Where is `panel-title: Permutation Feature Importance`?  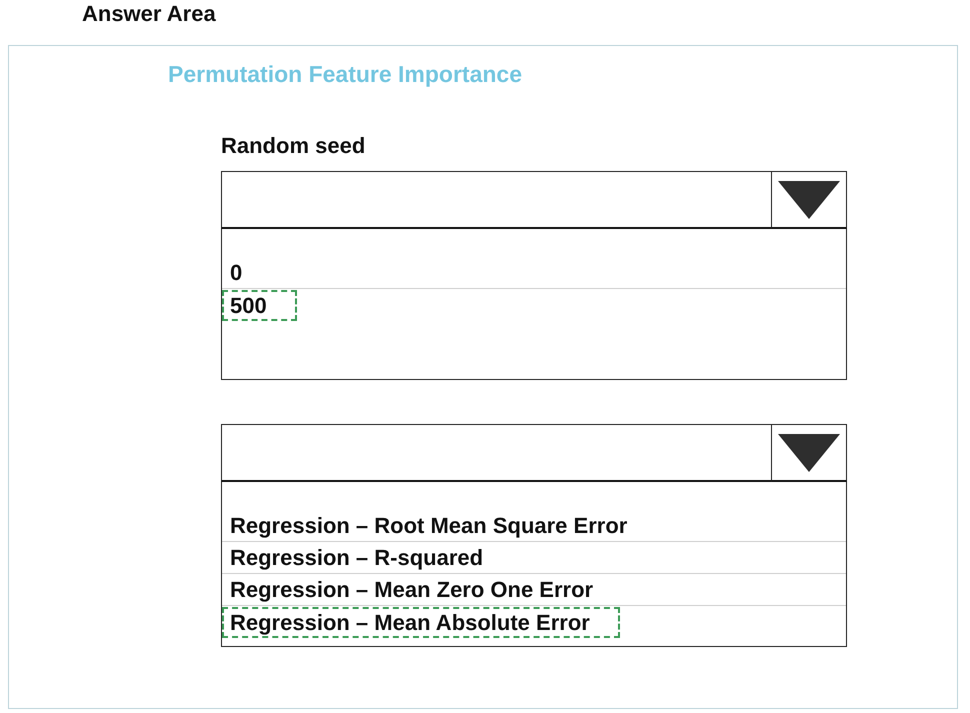
panel-title: Permutation Feature Importance is located at coordinates (345, 74).